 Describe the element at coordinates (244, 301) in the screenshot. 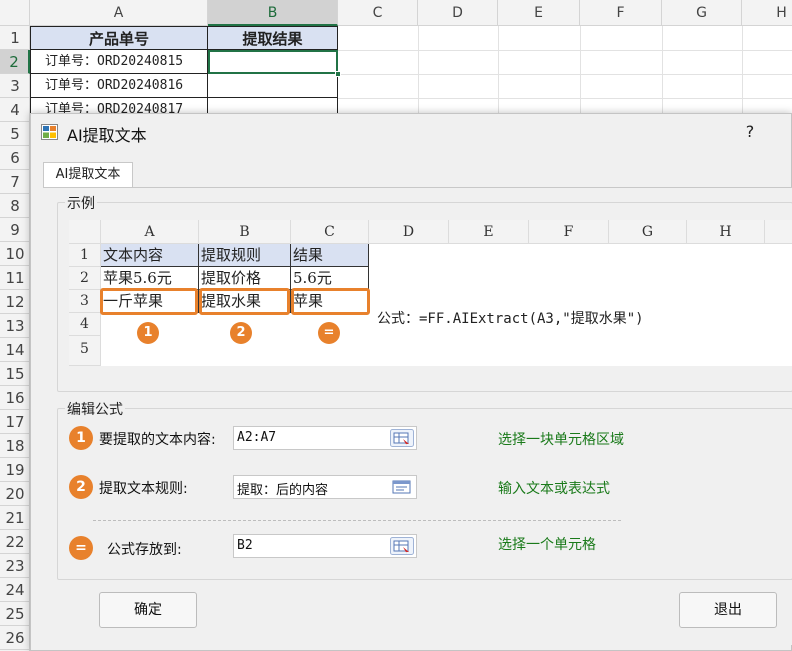

I see `example-highlight-rule` at that location.